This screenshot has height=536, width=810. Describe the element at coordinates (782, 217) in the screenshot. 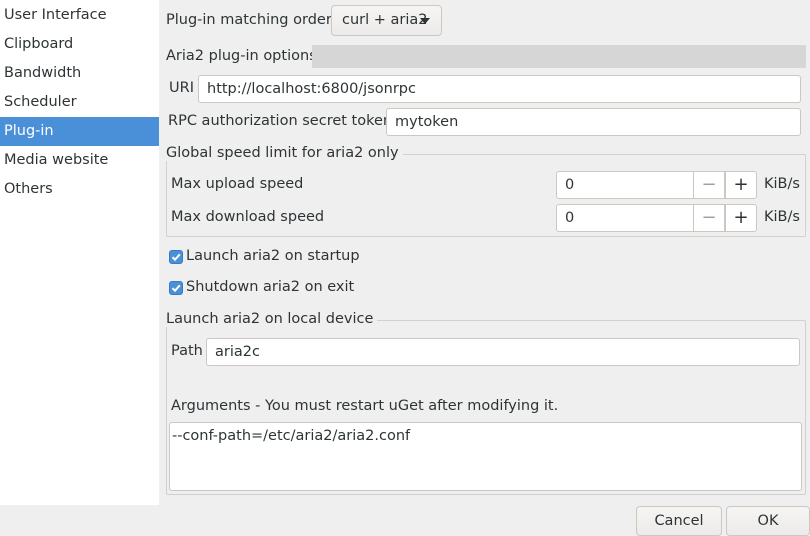

I see `download-unit: KiB/s` at that location.